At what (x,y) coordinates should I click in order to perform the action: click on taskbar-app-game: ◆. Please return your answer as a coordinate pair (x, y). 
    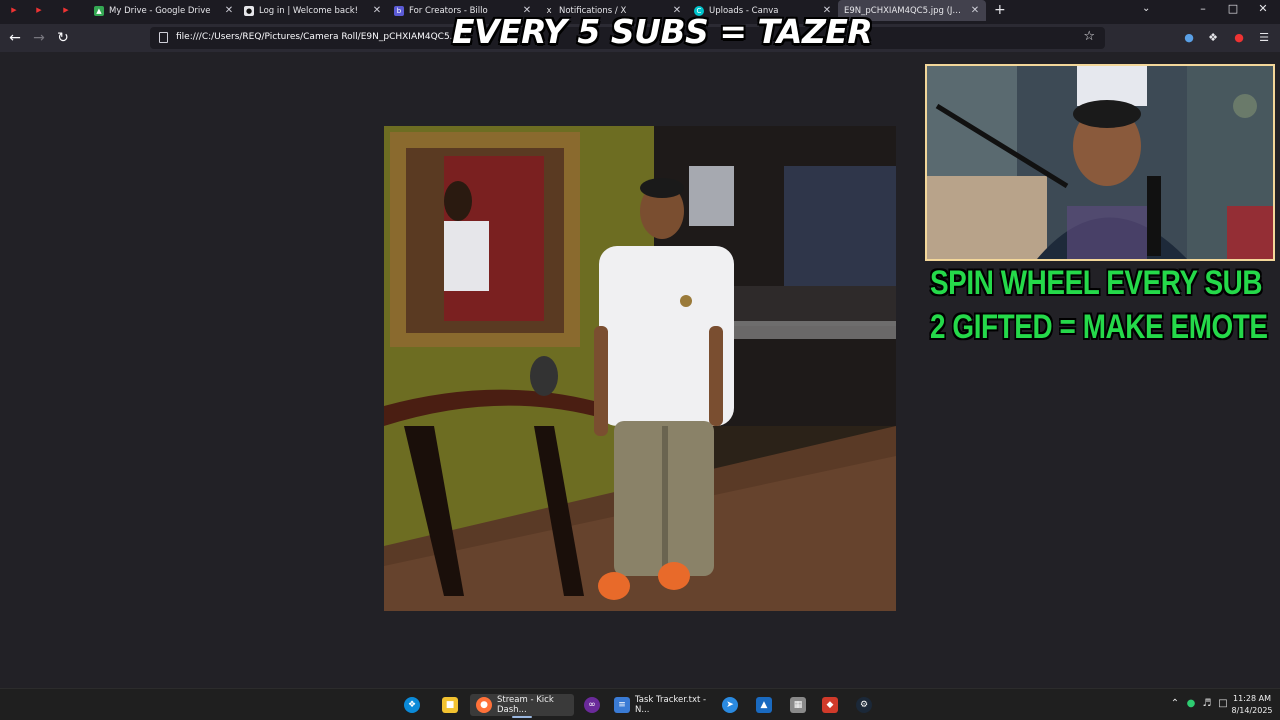
    Looking at the image, I should click on (832, 705).